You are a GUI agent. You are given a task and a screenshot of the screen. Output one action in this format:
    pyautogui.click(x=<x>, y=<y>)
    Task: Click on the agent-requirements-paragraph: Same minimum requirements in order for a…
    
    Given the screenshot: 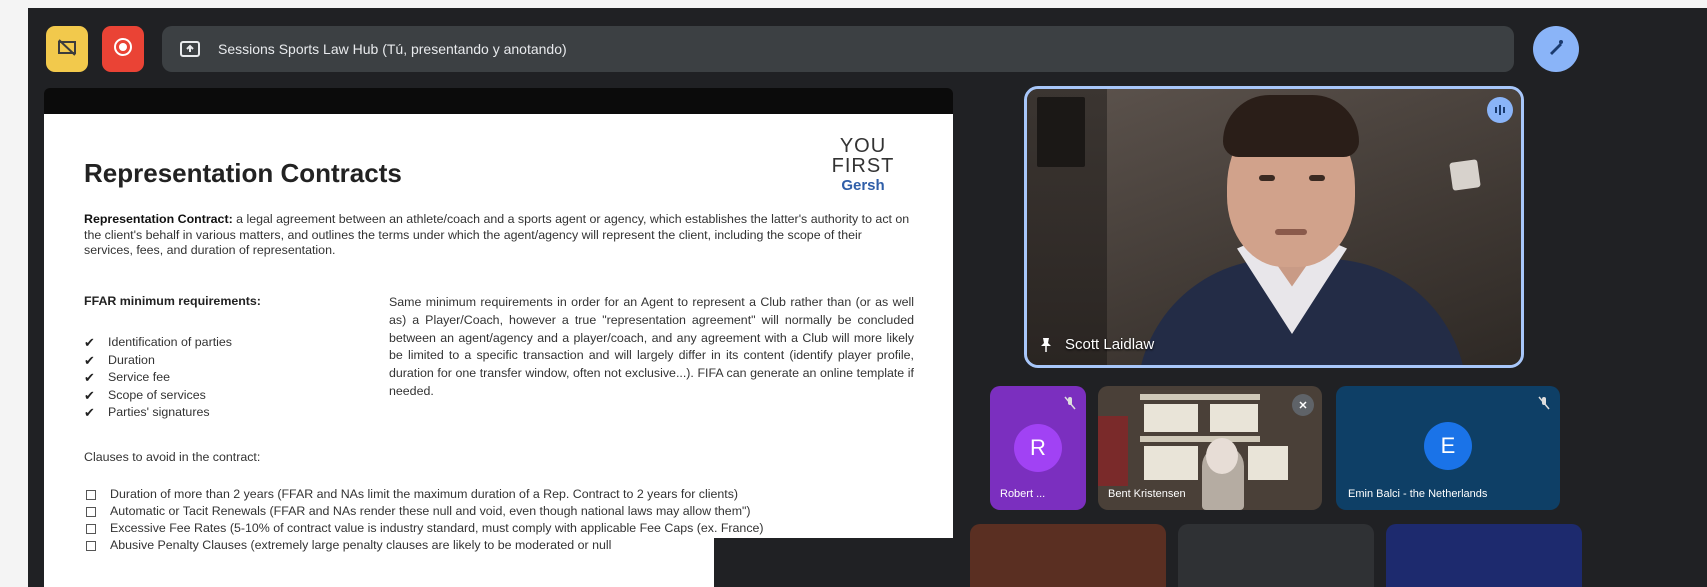 What is the action you would take?
    pyautogui.click(x=651, y=346)
    